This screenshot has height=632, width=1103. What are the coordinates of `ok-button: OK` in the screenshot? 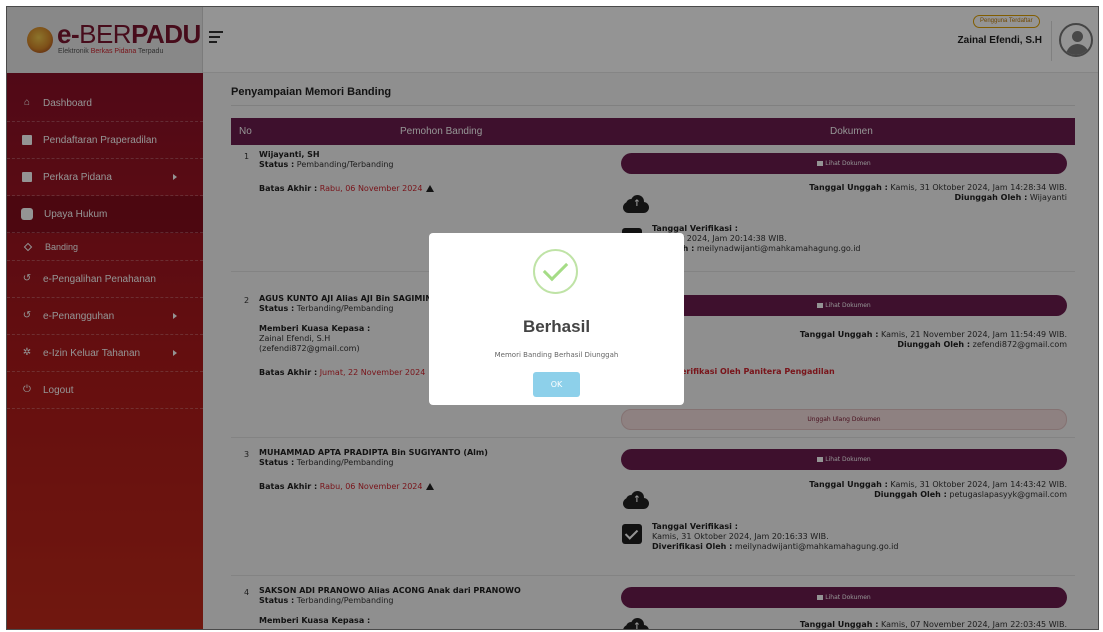 It's located at (556, 384).